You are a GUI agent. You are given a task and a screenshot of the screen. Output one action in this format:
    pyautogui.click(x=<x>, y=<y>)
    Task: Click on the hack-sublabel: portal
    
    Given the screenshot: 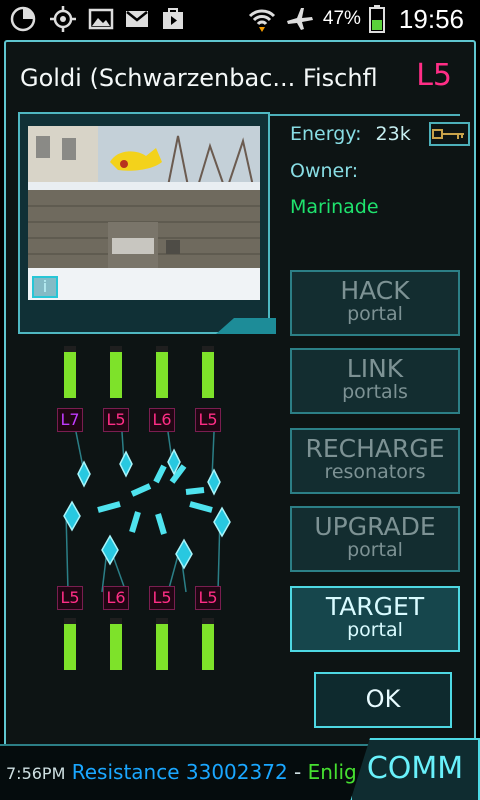 What is the action you would take?
    pyautogui.click(x=375, y=314)
    